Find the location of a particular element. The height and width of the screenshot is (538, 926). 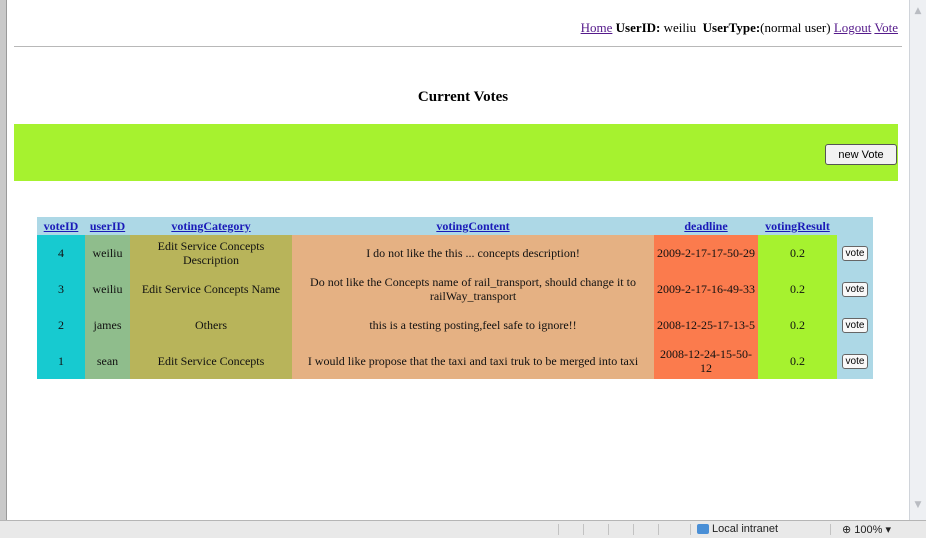

cell-deadline: 2008-12-24-15-50-12 is located at coordinates (706, 361).